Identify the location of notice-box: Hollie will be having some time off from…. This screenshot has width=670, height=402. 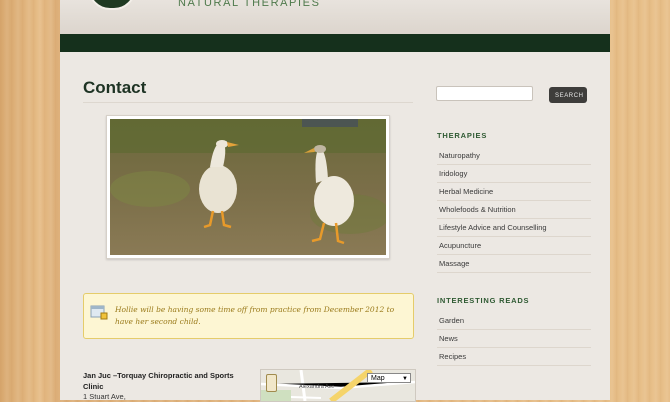
(248, 316).